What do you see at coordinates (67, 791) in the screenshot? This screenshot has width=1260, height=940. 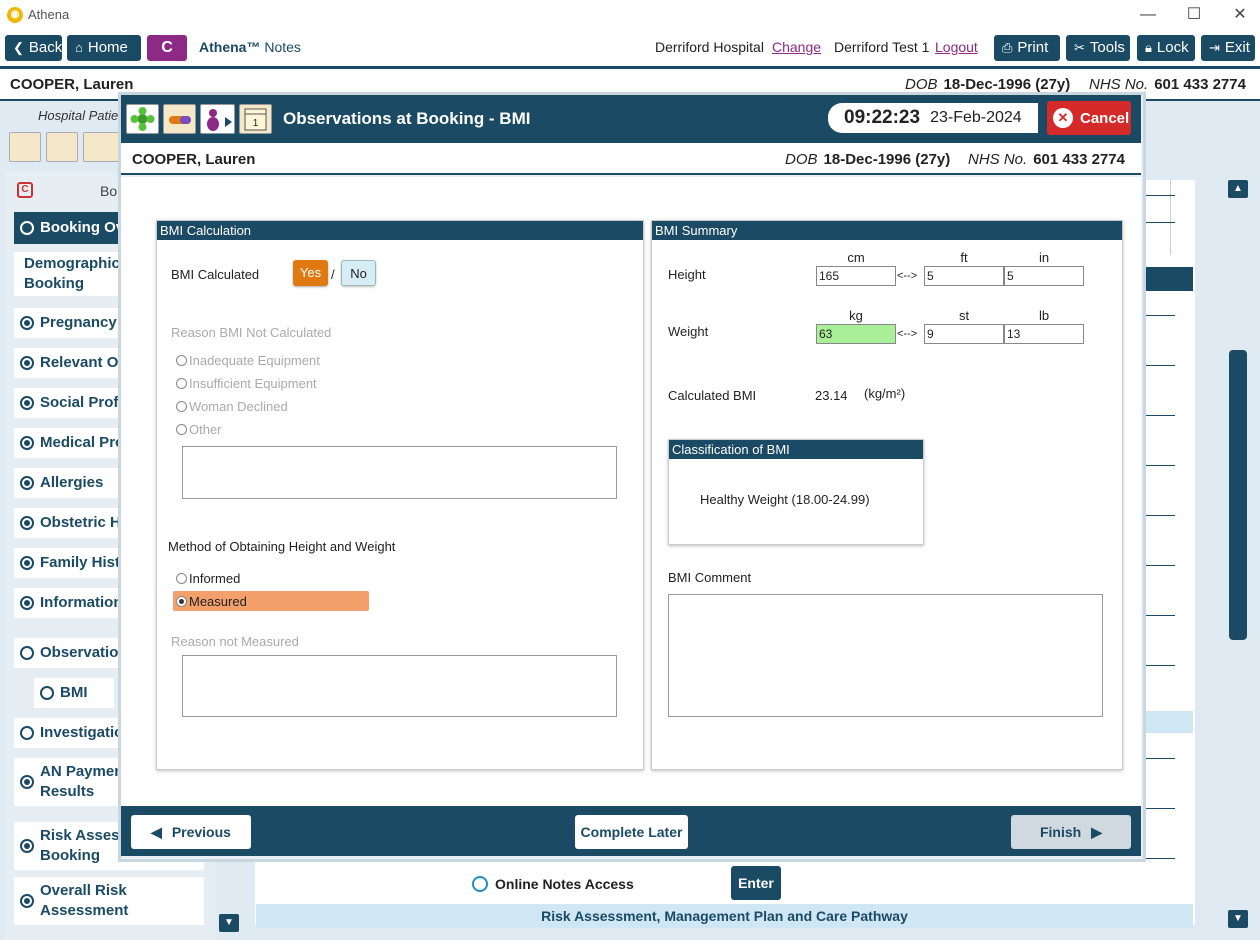 I see `sidebar-item-label-line2: Results` at bounding box center [67, 791].